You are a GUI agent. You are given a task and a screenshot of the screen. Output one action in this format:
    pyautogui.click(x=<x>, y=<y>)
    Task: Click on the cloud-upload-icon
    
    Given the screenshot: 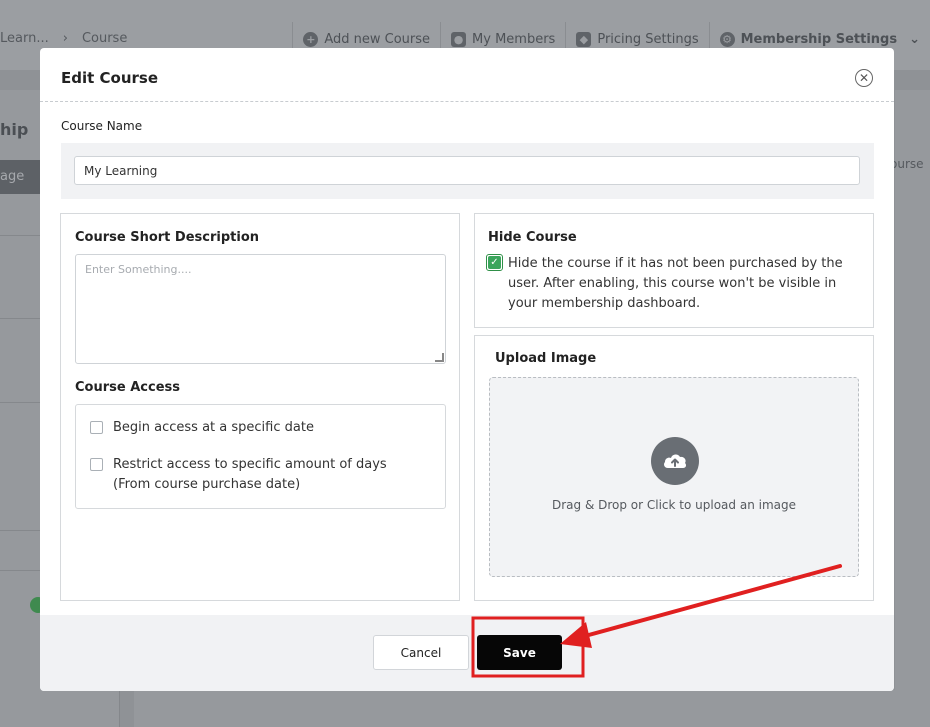 What is the action you would take?
    pyautogui.click(x=675, y=461)
    